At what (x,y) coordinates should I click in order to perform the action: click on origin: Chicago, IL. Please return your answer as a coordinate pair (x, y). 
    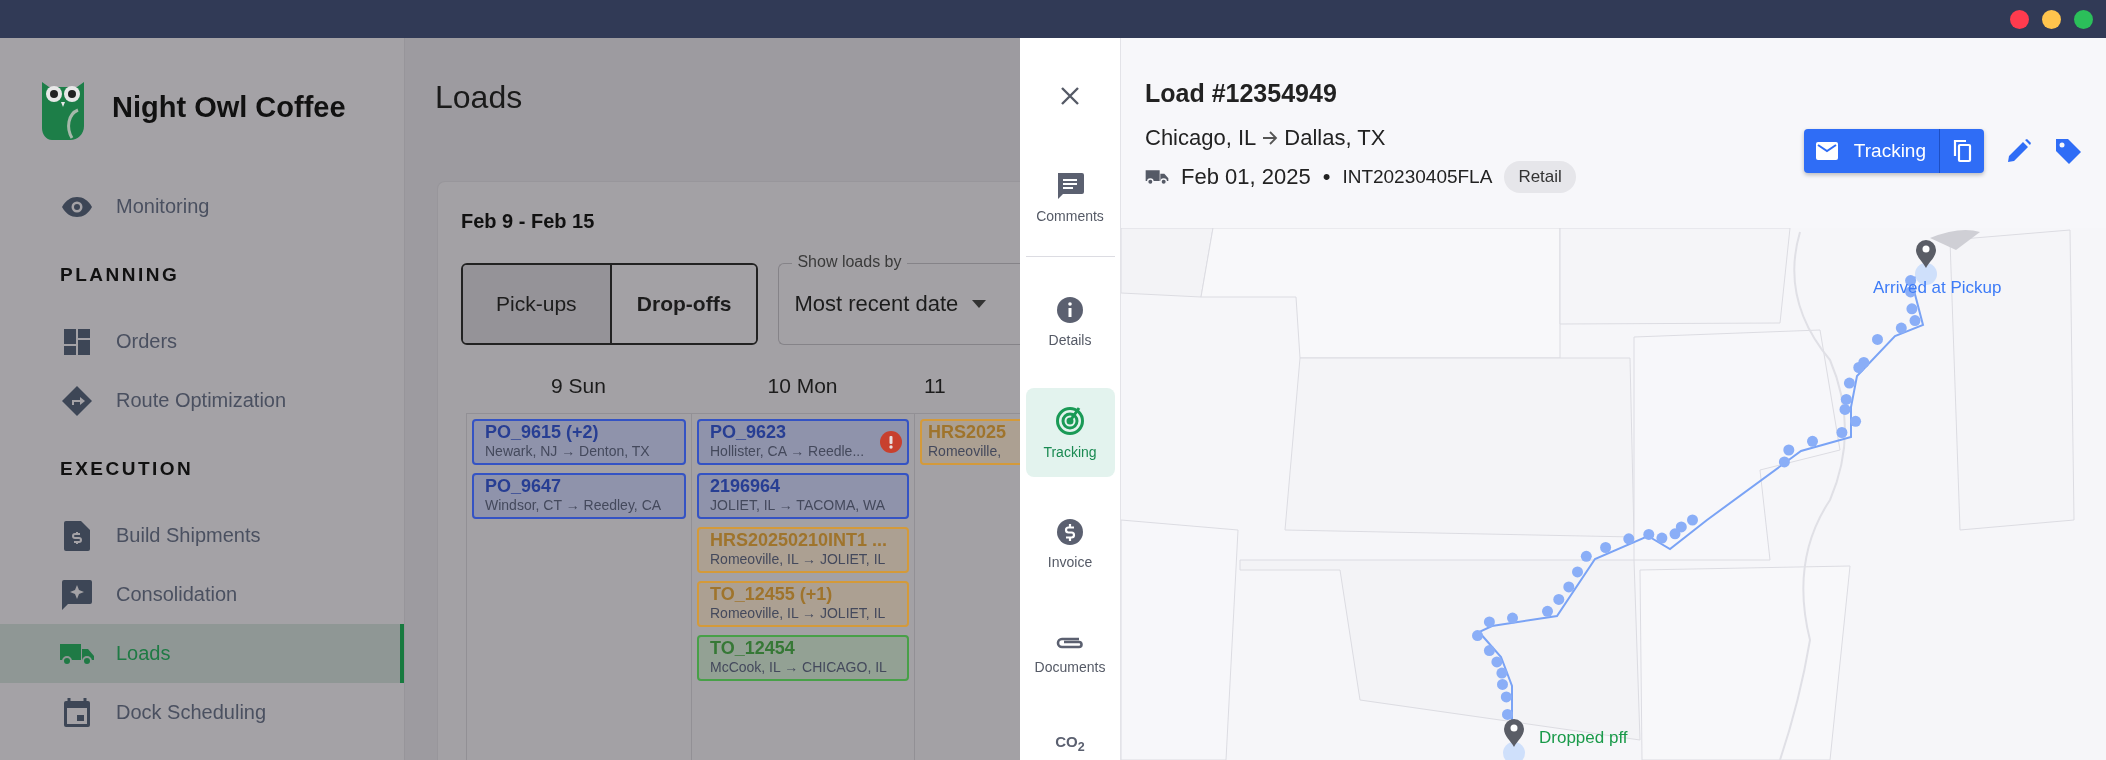
    Looking at the image, I should click on (1201, 138).